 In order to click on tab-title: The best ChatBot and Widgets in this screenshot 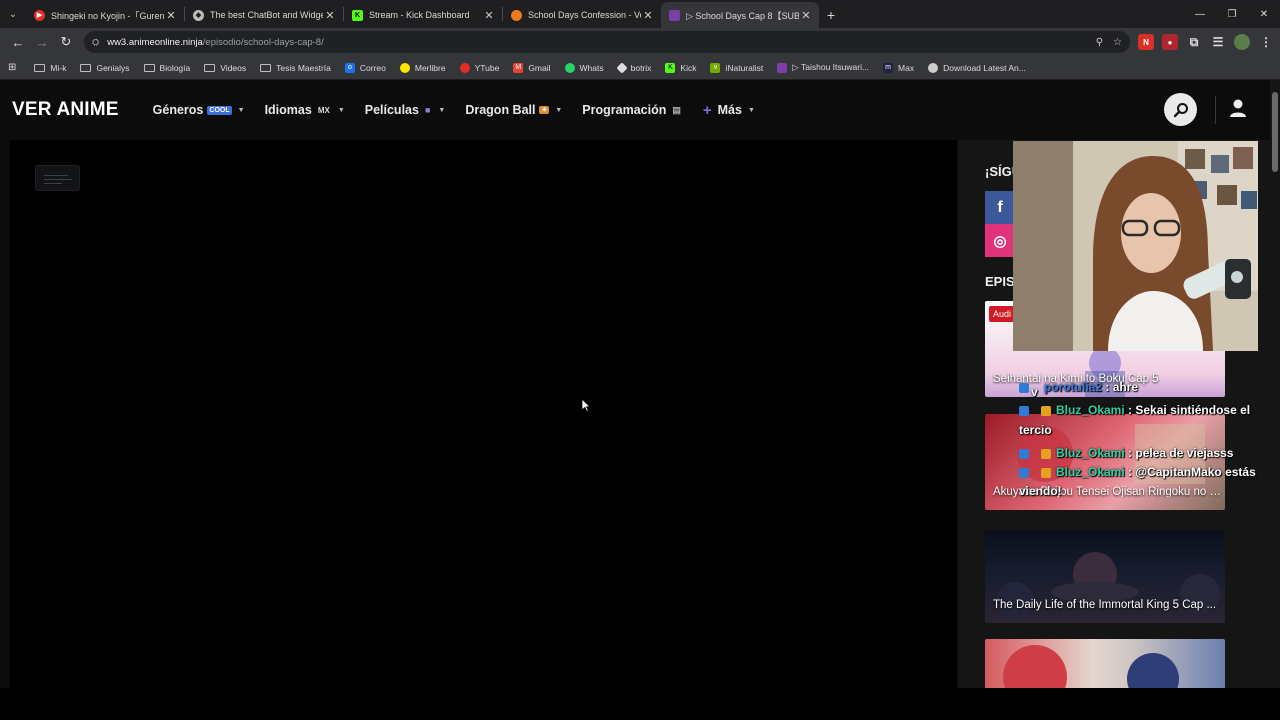, I will do `click(266, 15)`.